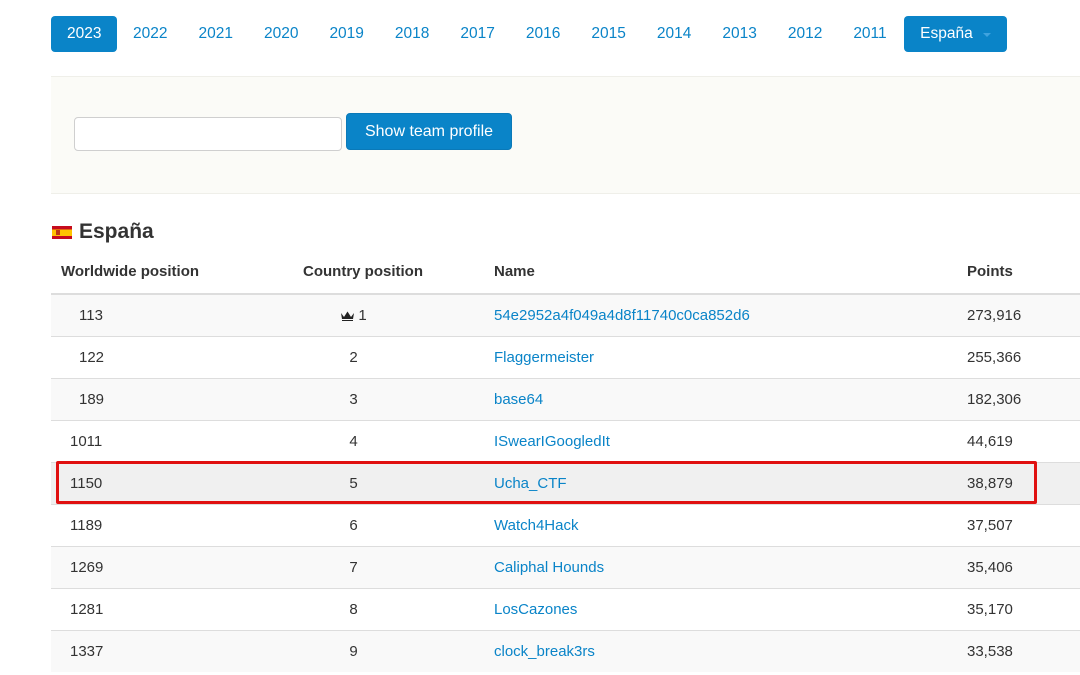 This screenshot has height=675, width=1080. Describe the element at coordinates (1018, 524) in the screenshot. I see `points-cell: 37,507` at that location.